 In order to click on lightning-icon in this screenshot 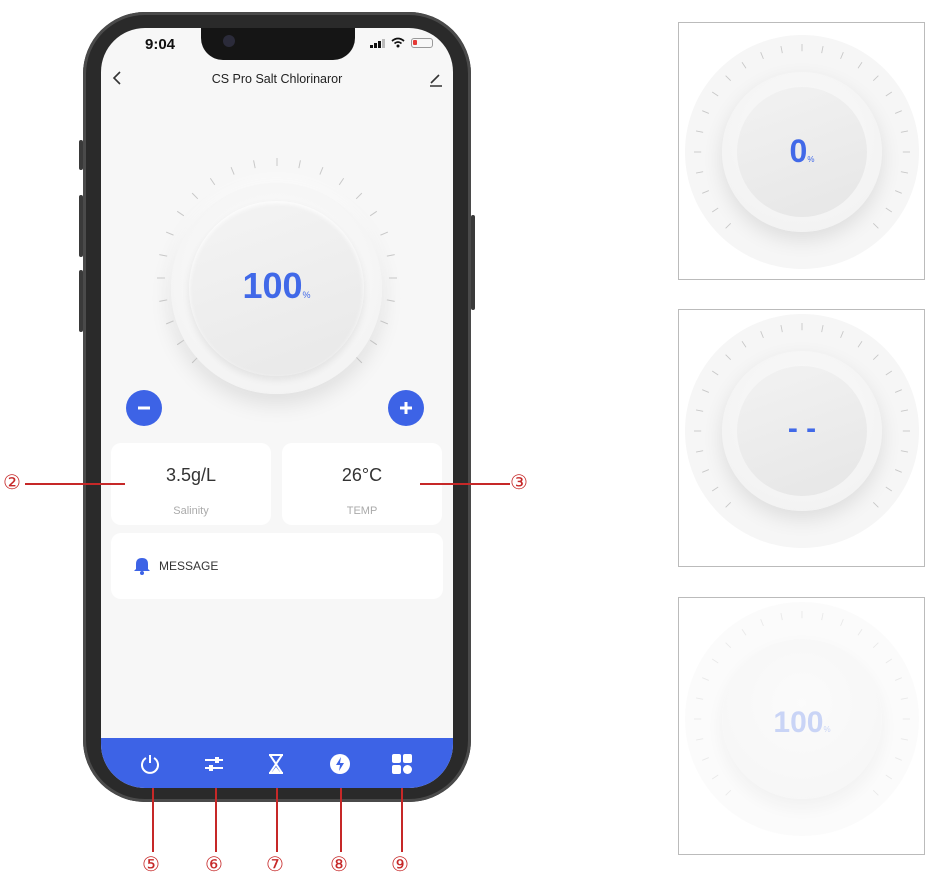, I will do `click(340, 764)`.